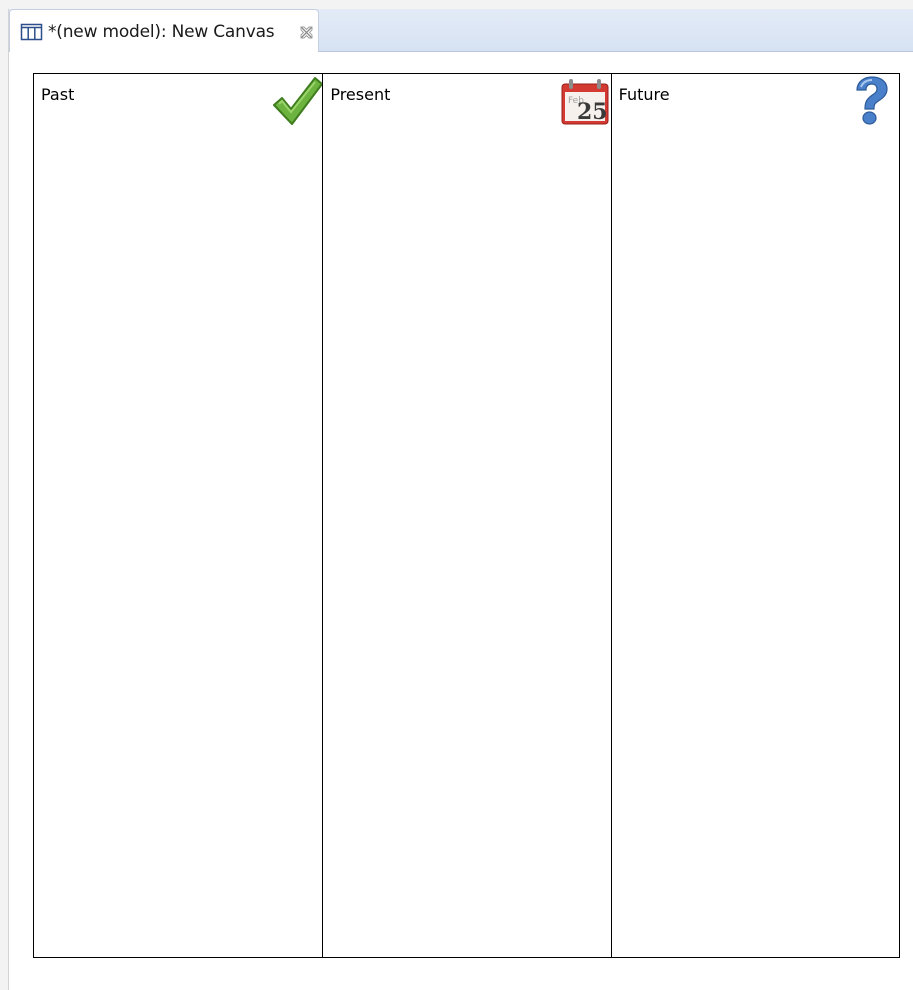 This screenshot has width=913, height=990. I want to click on question-mark-icon, so click(871, 103).